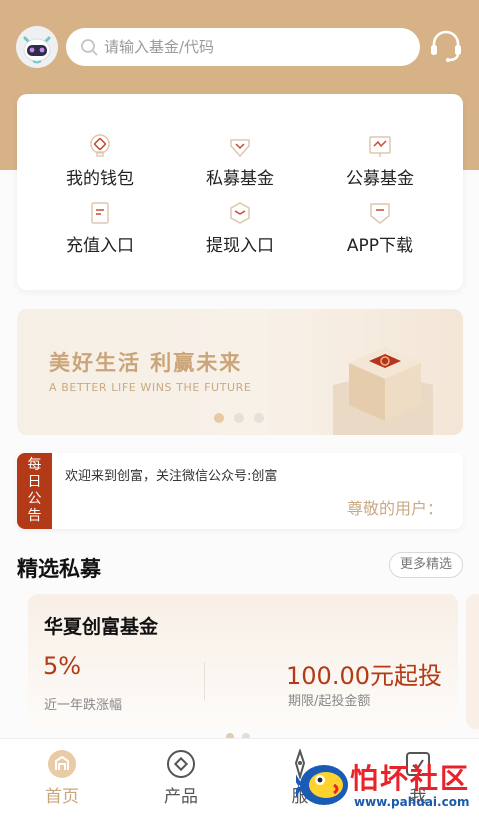  What do you see at coordinates (364, 676) in the screenshot?
I see `fund-min-amount: 100.00元起投` at bounding box center [364, 676].